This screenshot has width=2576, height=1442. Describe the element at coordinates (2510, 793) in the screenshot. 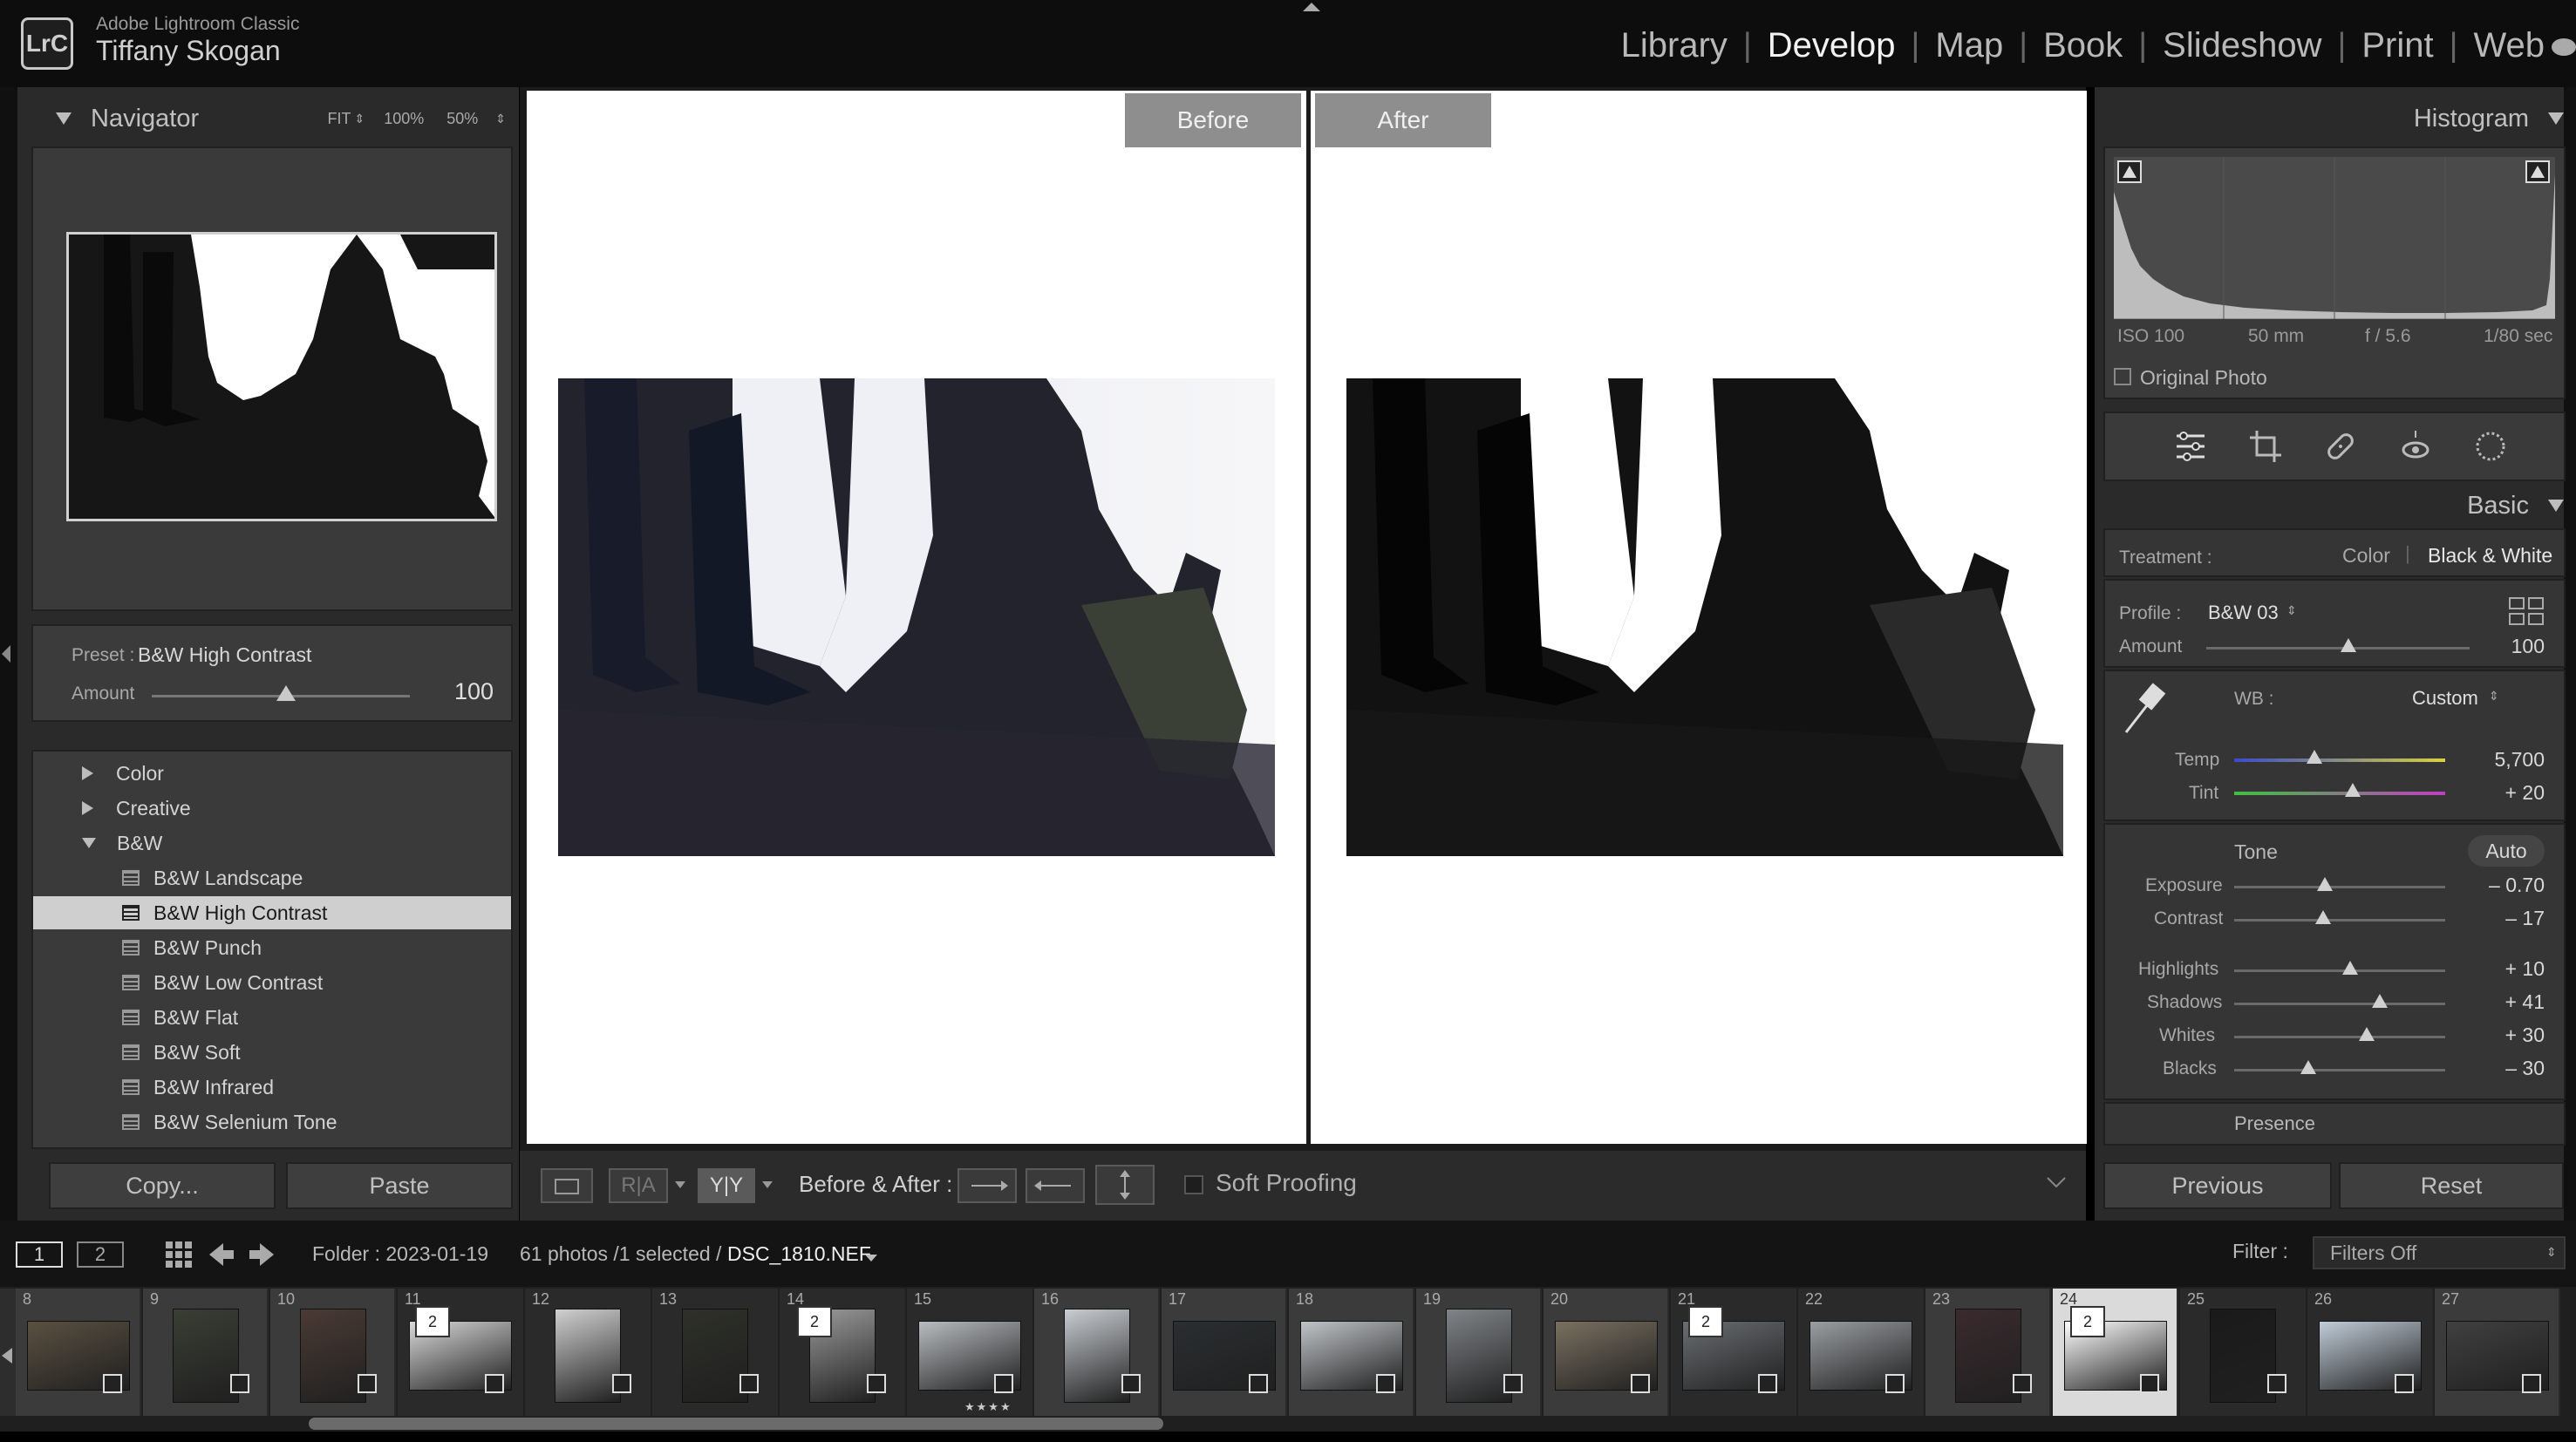

I see `tint-value: + 20` at that location.